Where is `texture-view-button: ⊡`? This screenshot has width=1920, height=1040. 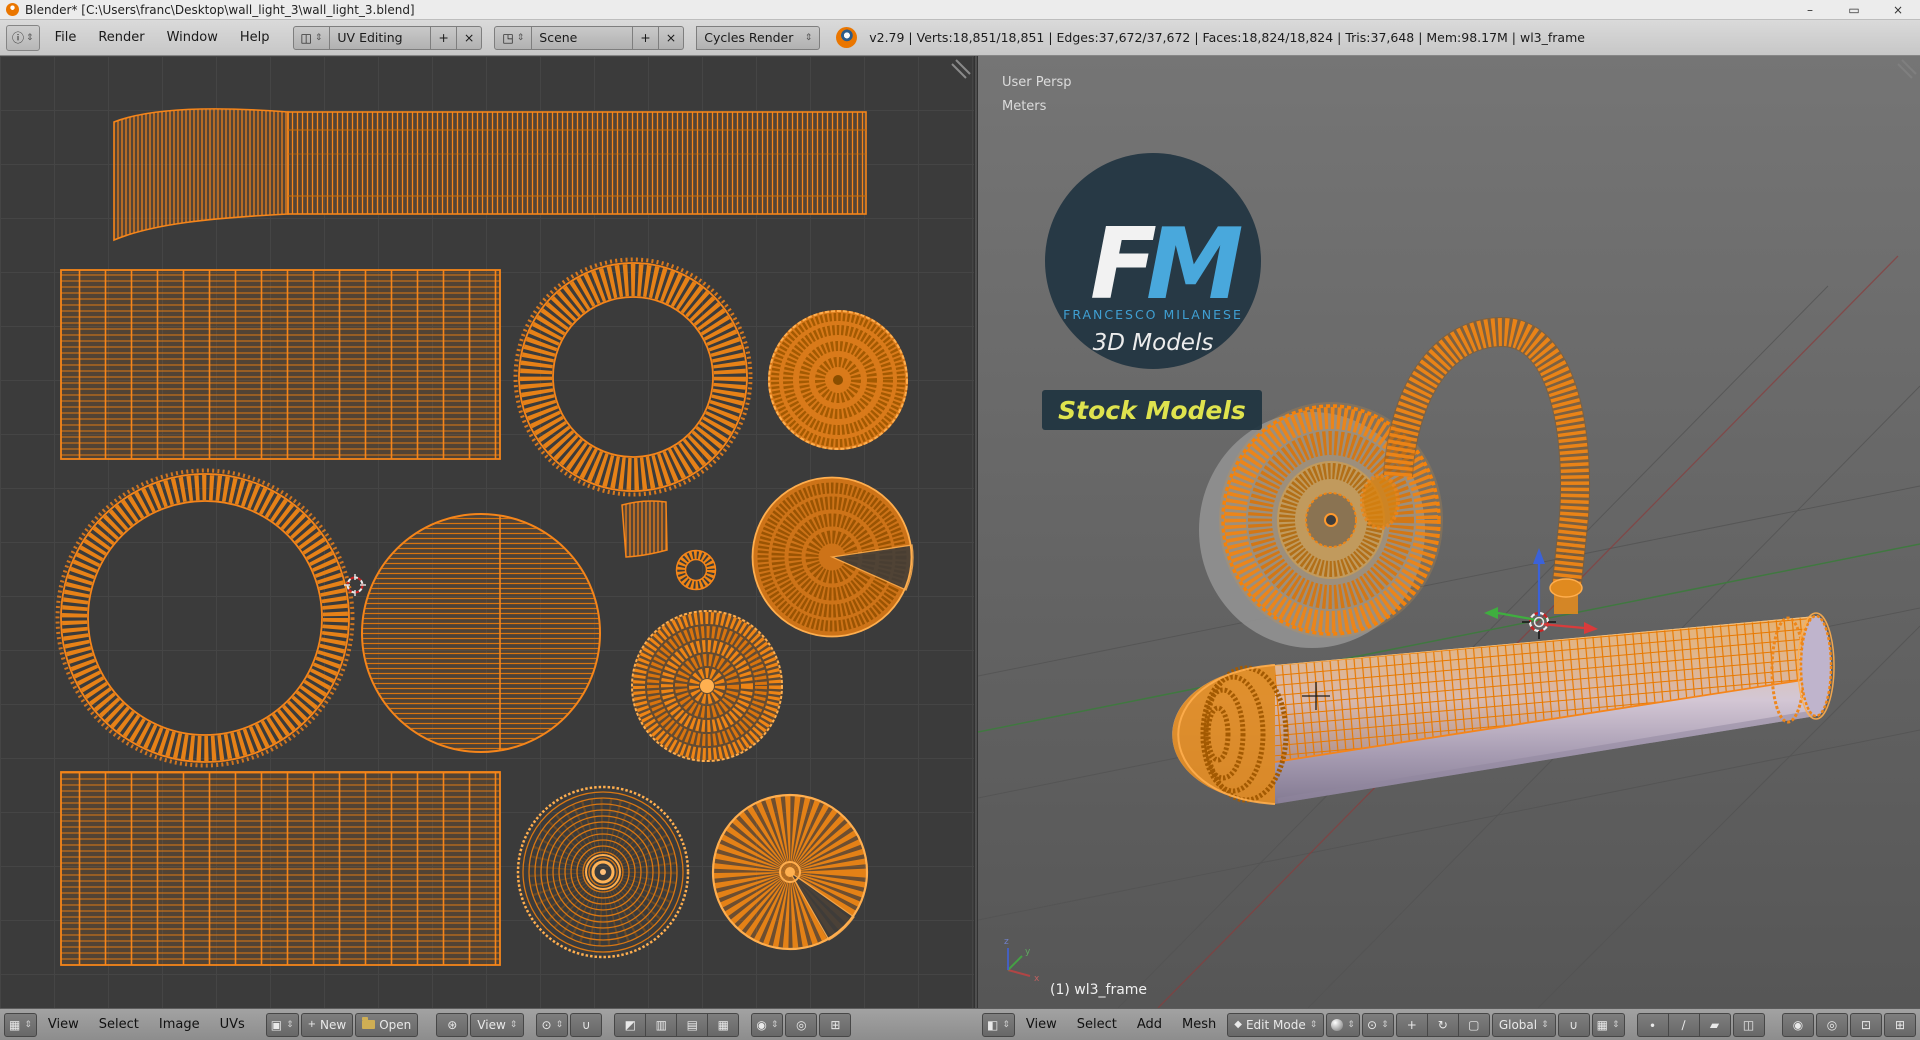 texture-view-button: ⊡ is located at coordinates (1866, 1024).